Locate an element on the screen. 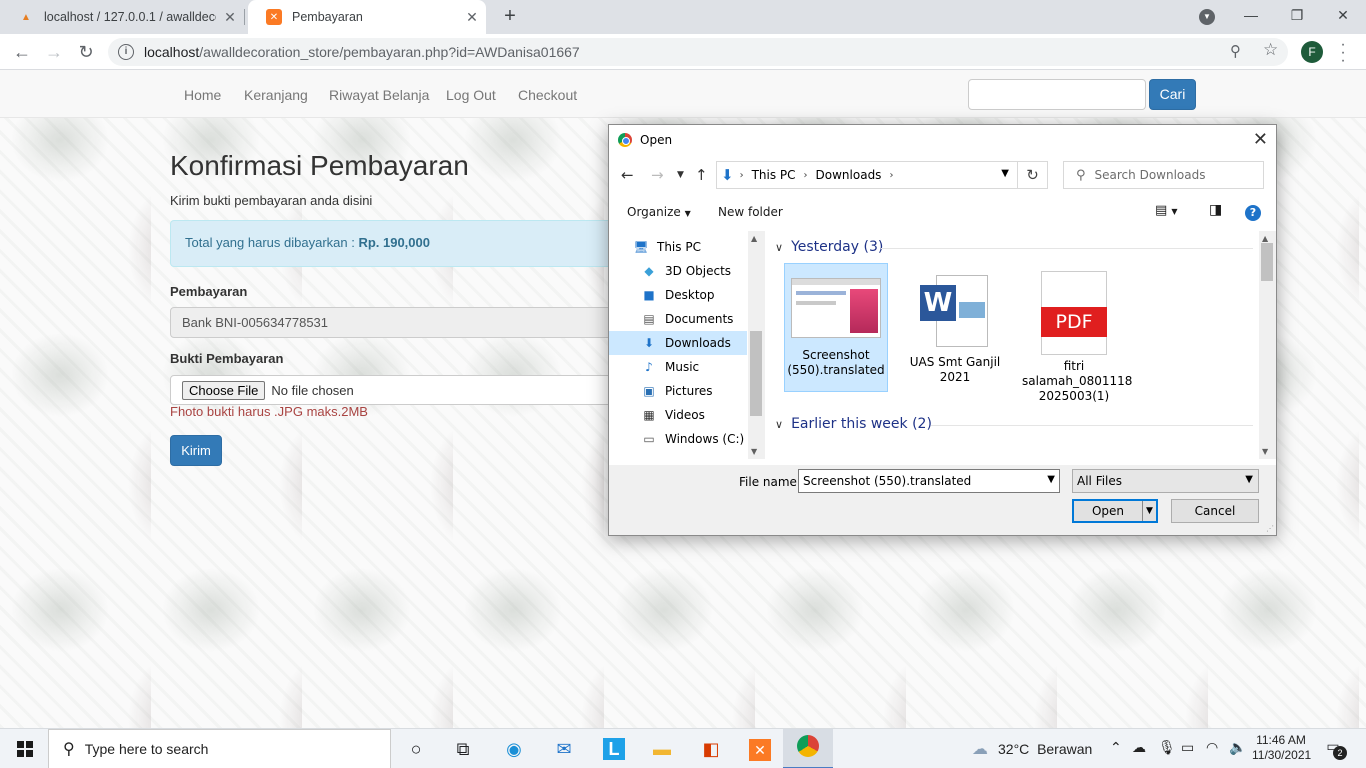 The height and width of the screenshot is (768, 1366). cortana-icon: ○ is located at coordinates (416, 749).